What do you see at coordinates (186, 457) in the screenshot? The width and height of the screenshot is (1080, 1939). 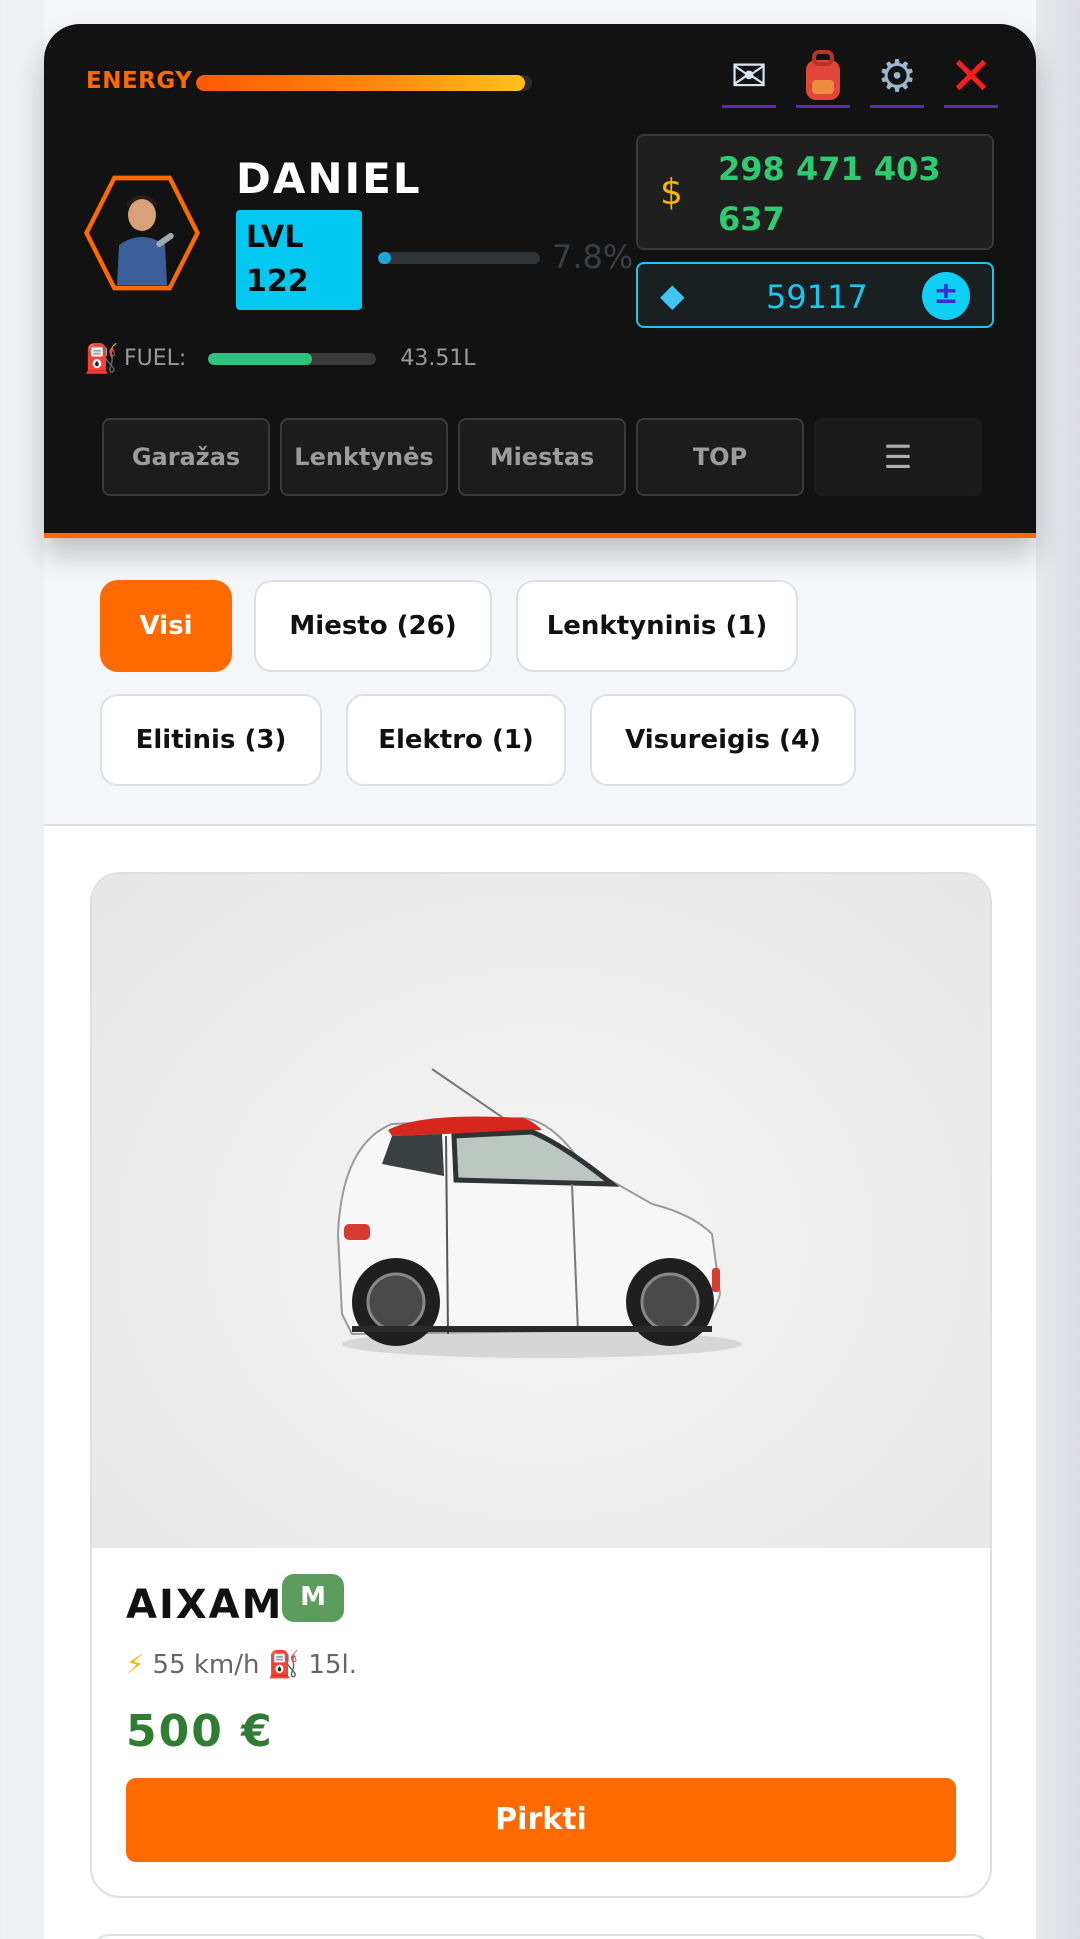 I see `nav-garage: Garažas` at bounding box center [186, 457].